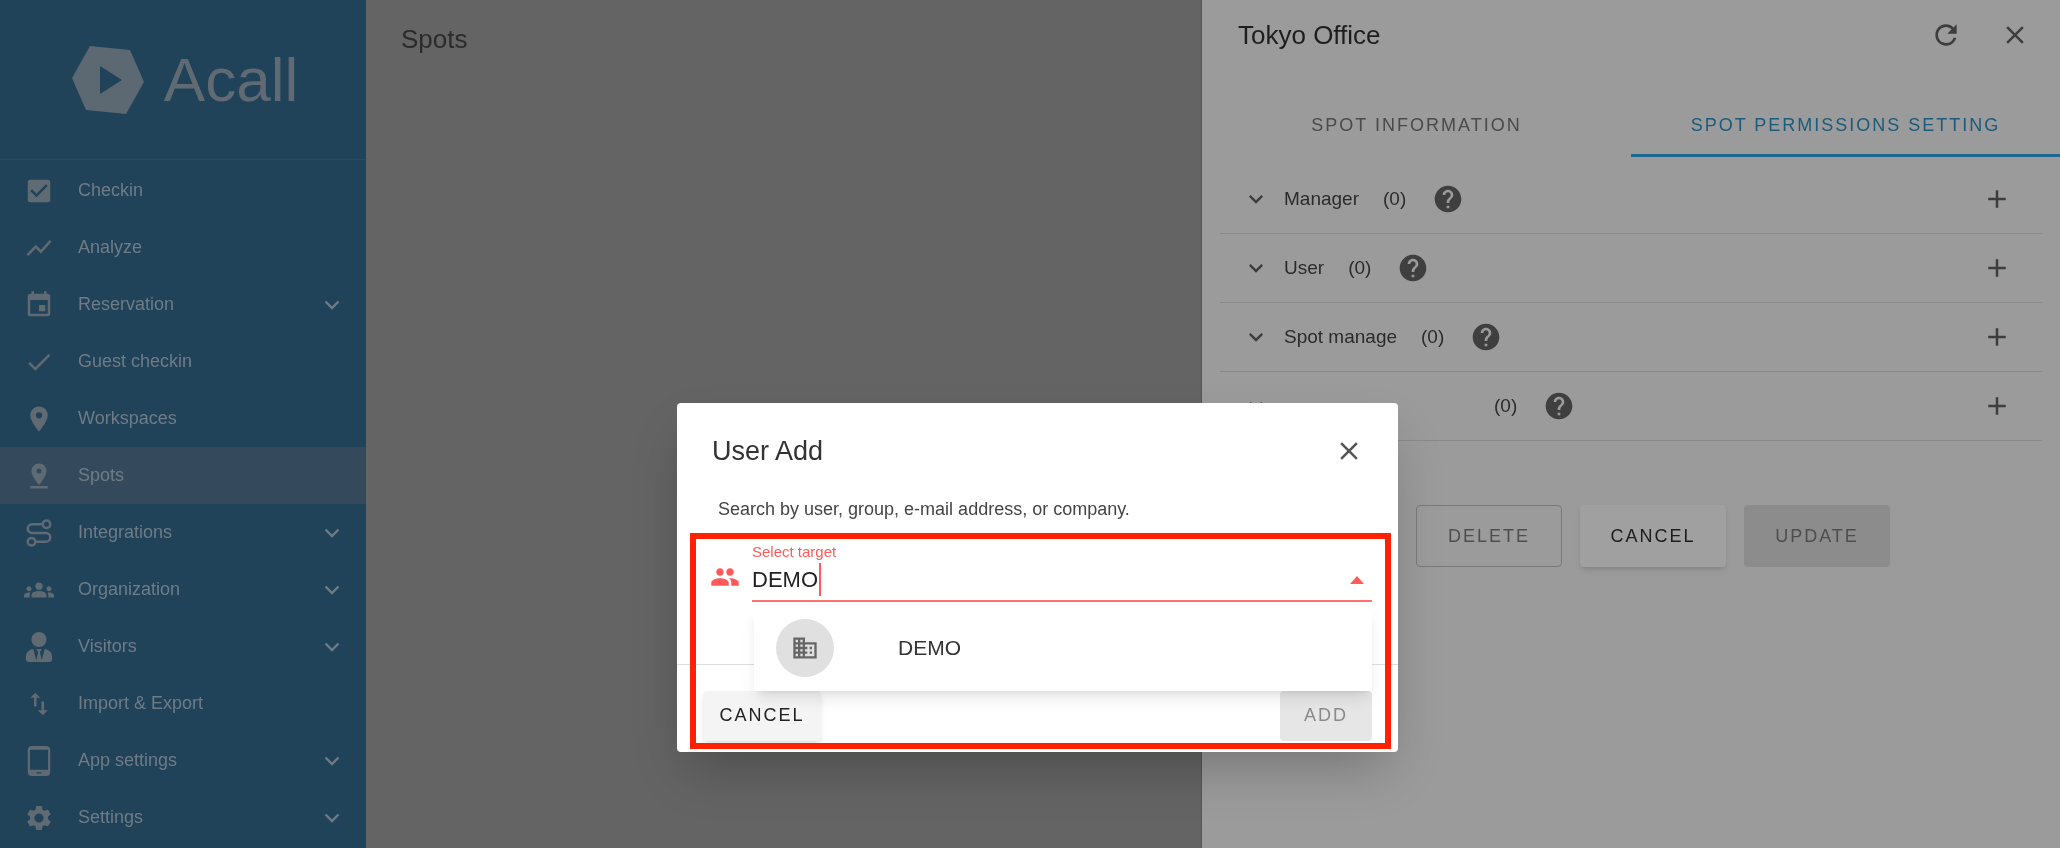  Describe the element at coordinates (183, 646) in the screenshot. I see `nav-item: Visitors` at that location.